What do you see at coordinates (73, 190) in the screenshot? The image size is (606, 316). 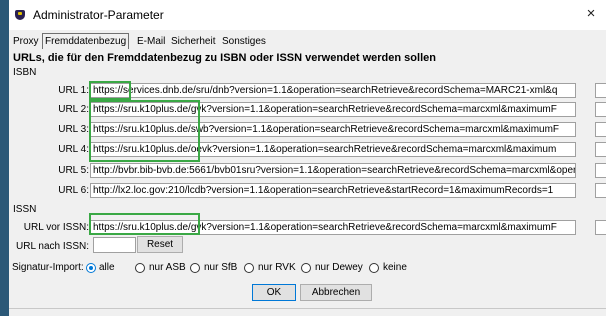 I see `url6-label: URL 6:` at bounding box center [73, 190].